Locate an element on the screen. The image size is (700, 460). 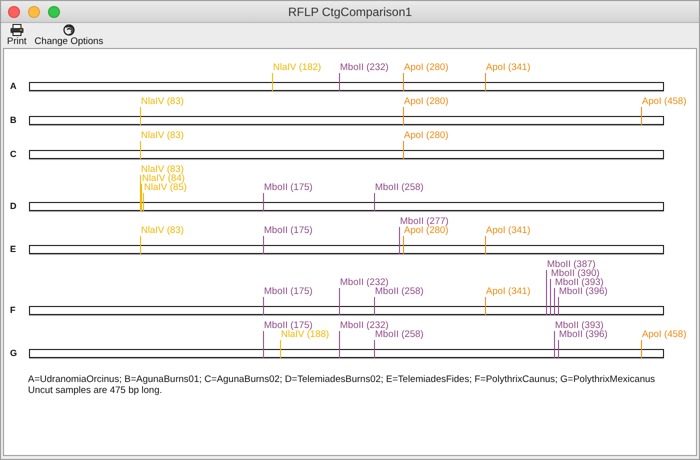
lane-label: F is located at coordinates (12, 310).